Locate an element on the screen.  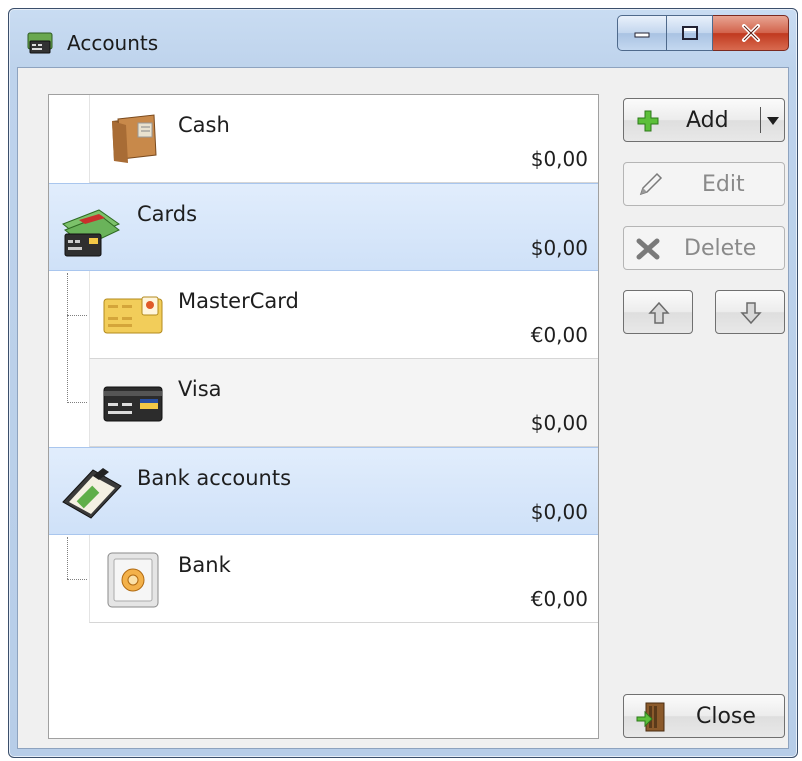
minimize-button is located at coordinates (642, 33).